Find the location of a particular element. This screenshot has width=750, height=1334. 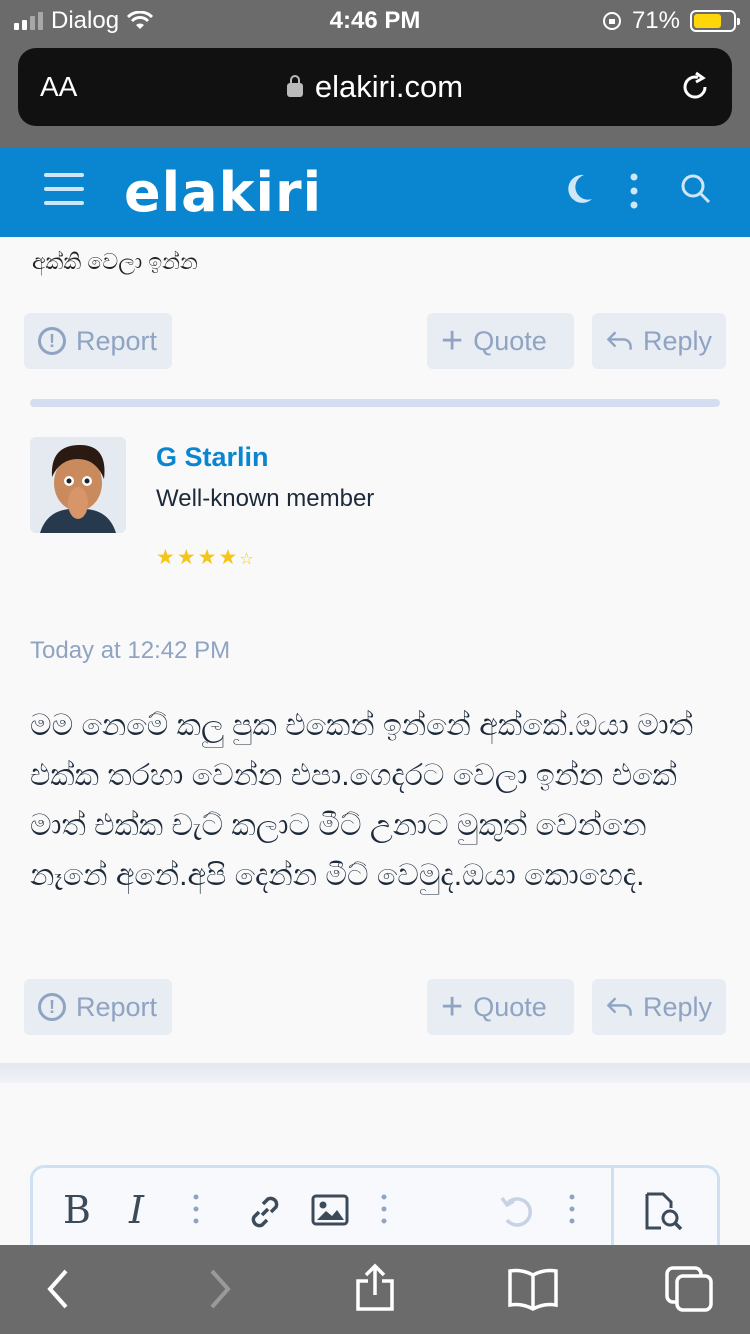

orientation-lock-icon is located at coordinates (611, 21).